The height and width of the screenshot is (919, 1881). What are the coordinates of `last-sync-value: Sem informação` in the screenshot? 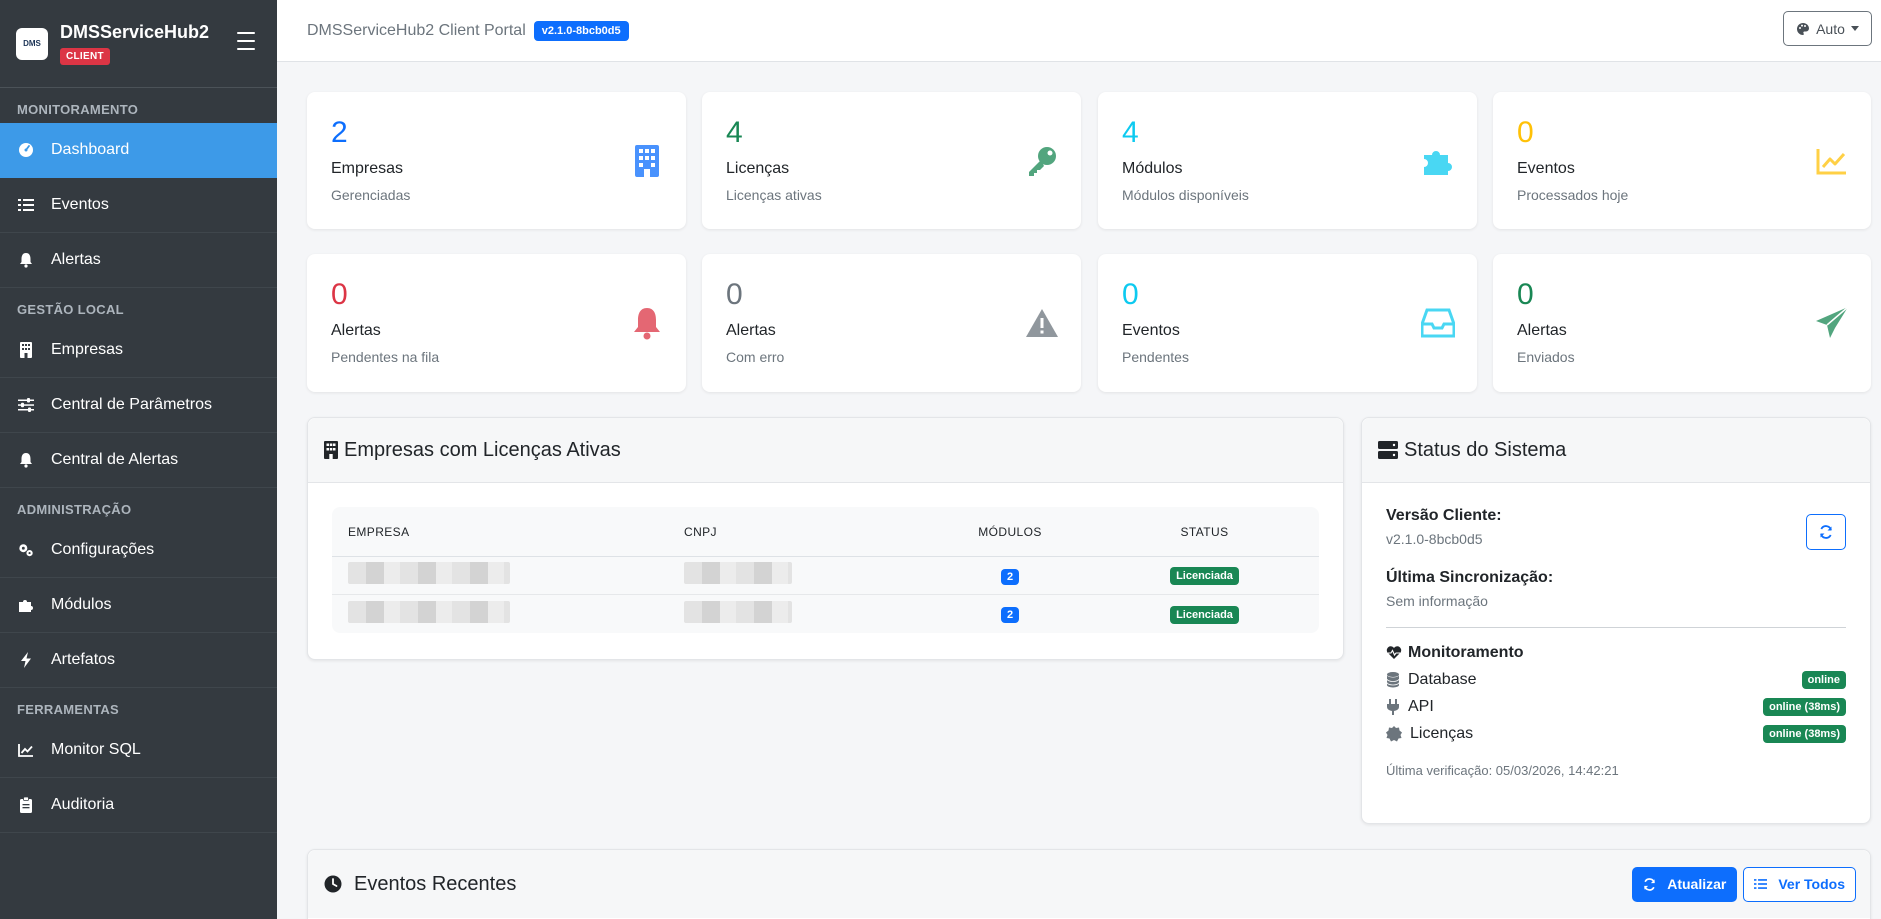 It's located at (1437, 601).